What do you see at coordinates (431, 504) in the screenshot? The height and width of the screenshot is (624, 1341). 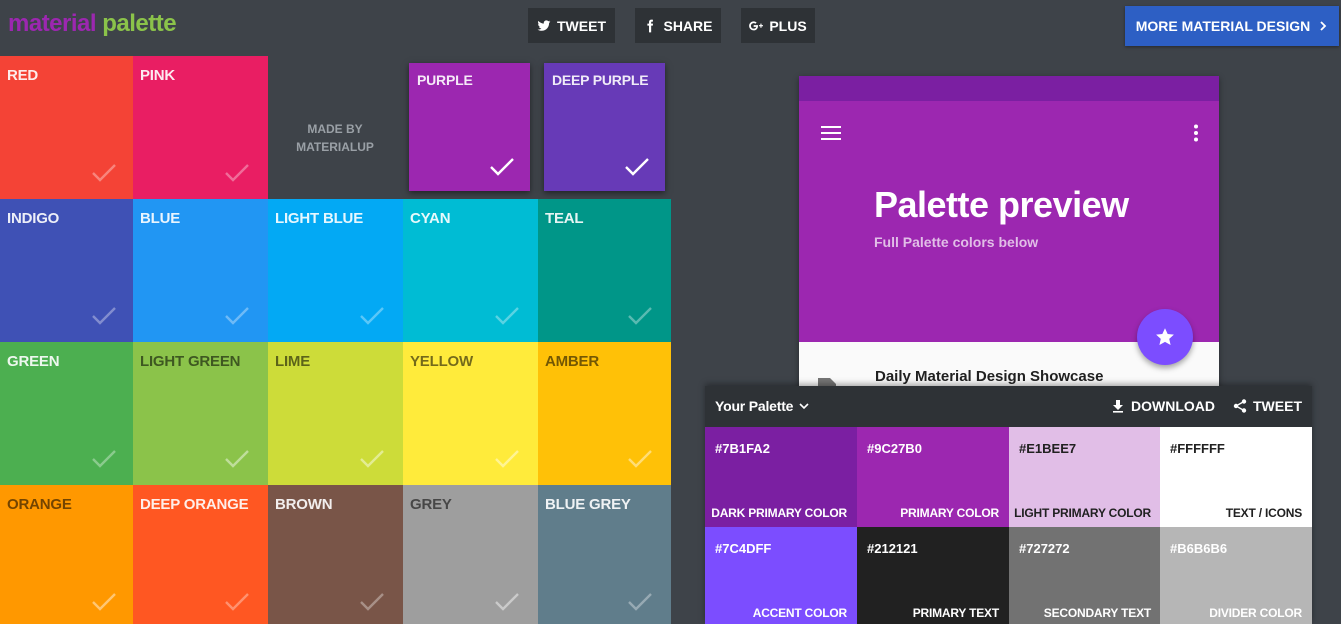 I see `color-tile-label: GREY` at bounding box center [431, 504].